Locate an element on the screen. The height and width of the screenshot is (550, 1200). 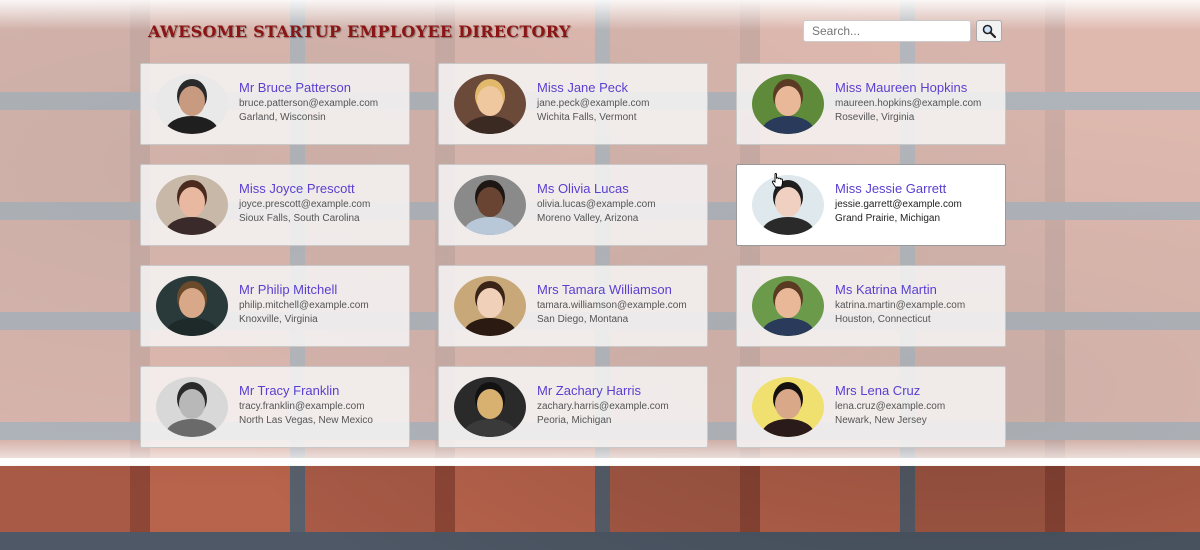
employee-name: Miss Maureen Hopkins is located at coordinates (901, 87).